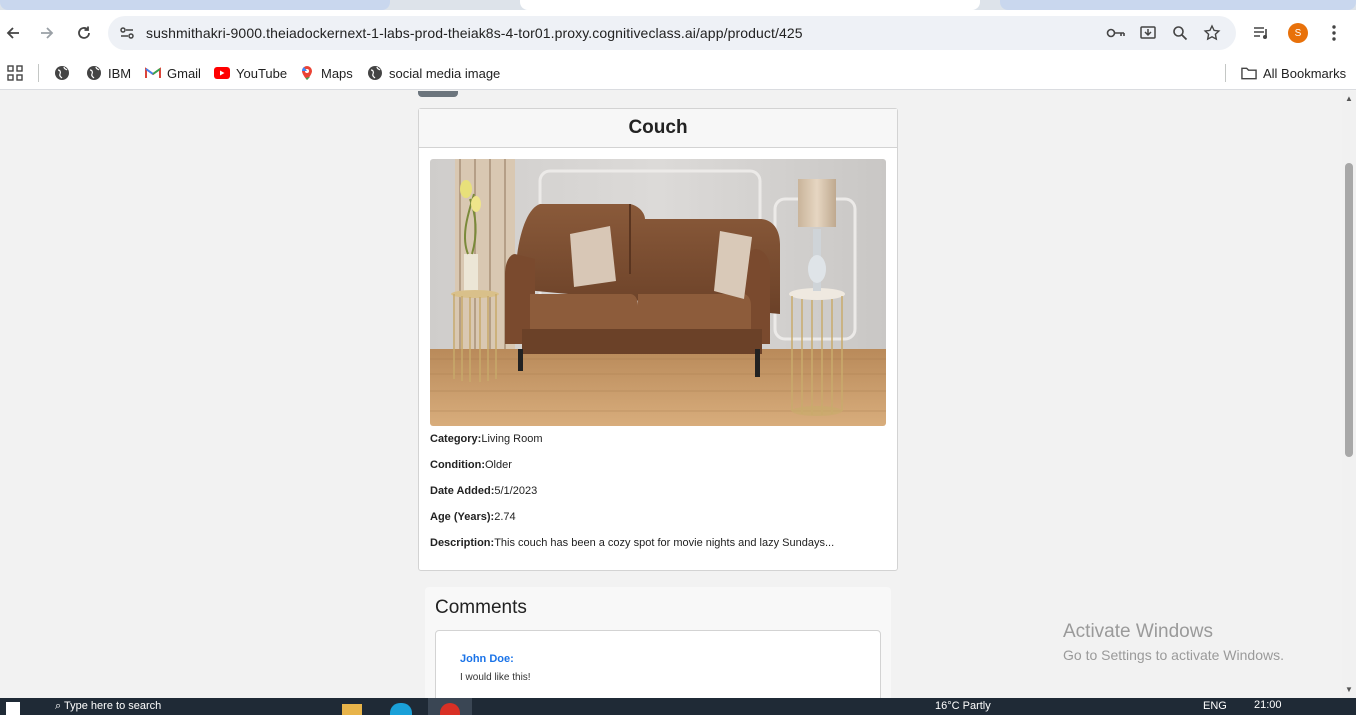  I want to click on taskbar-search-placeholder: Type here to search, so click(113, 706).